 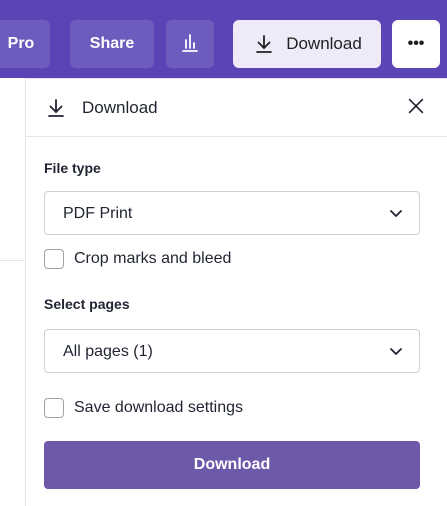 I want to click on panel-title: Download, so click(x=120, y=107).